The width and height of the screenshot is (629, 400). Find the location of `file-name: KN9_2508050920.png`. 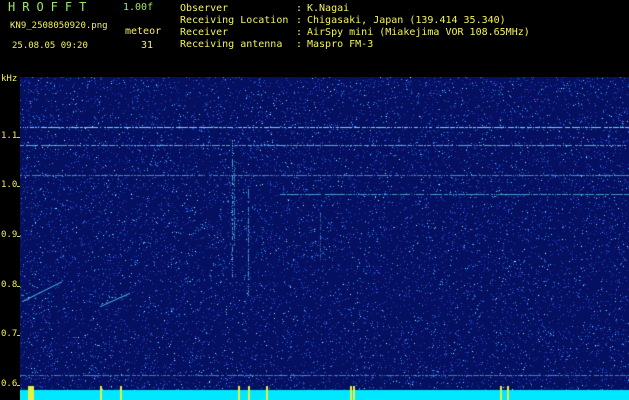

file-name: KN9_2508050920.png is located at coordinates (59, 26).